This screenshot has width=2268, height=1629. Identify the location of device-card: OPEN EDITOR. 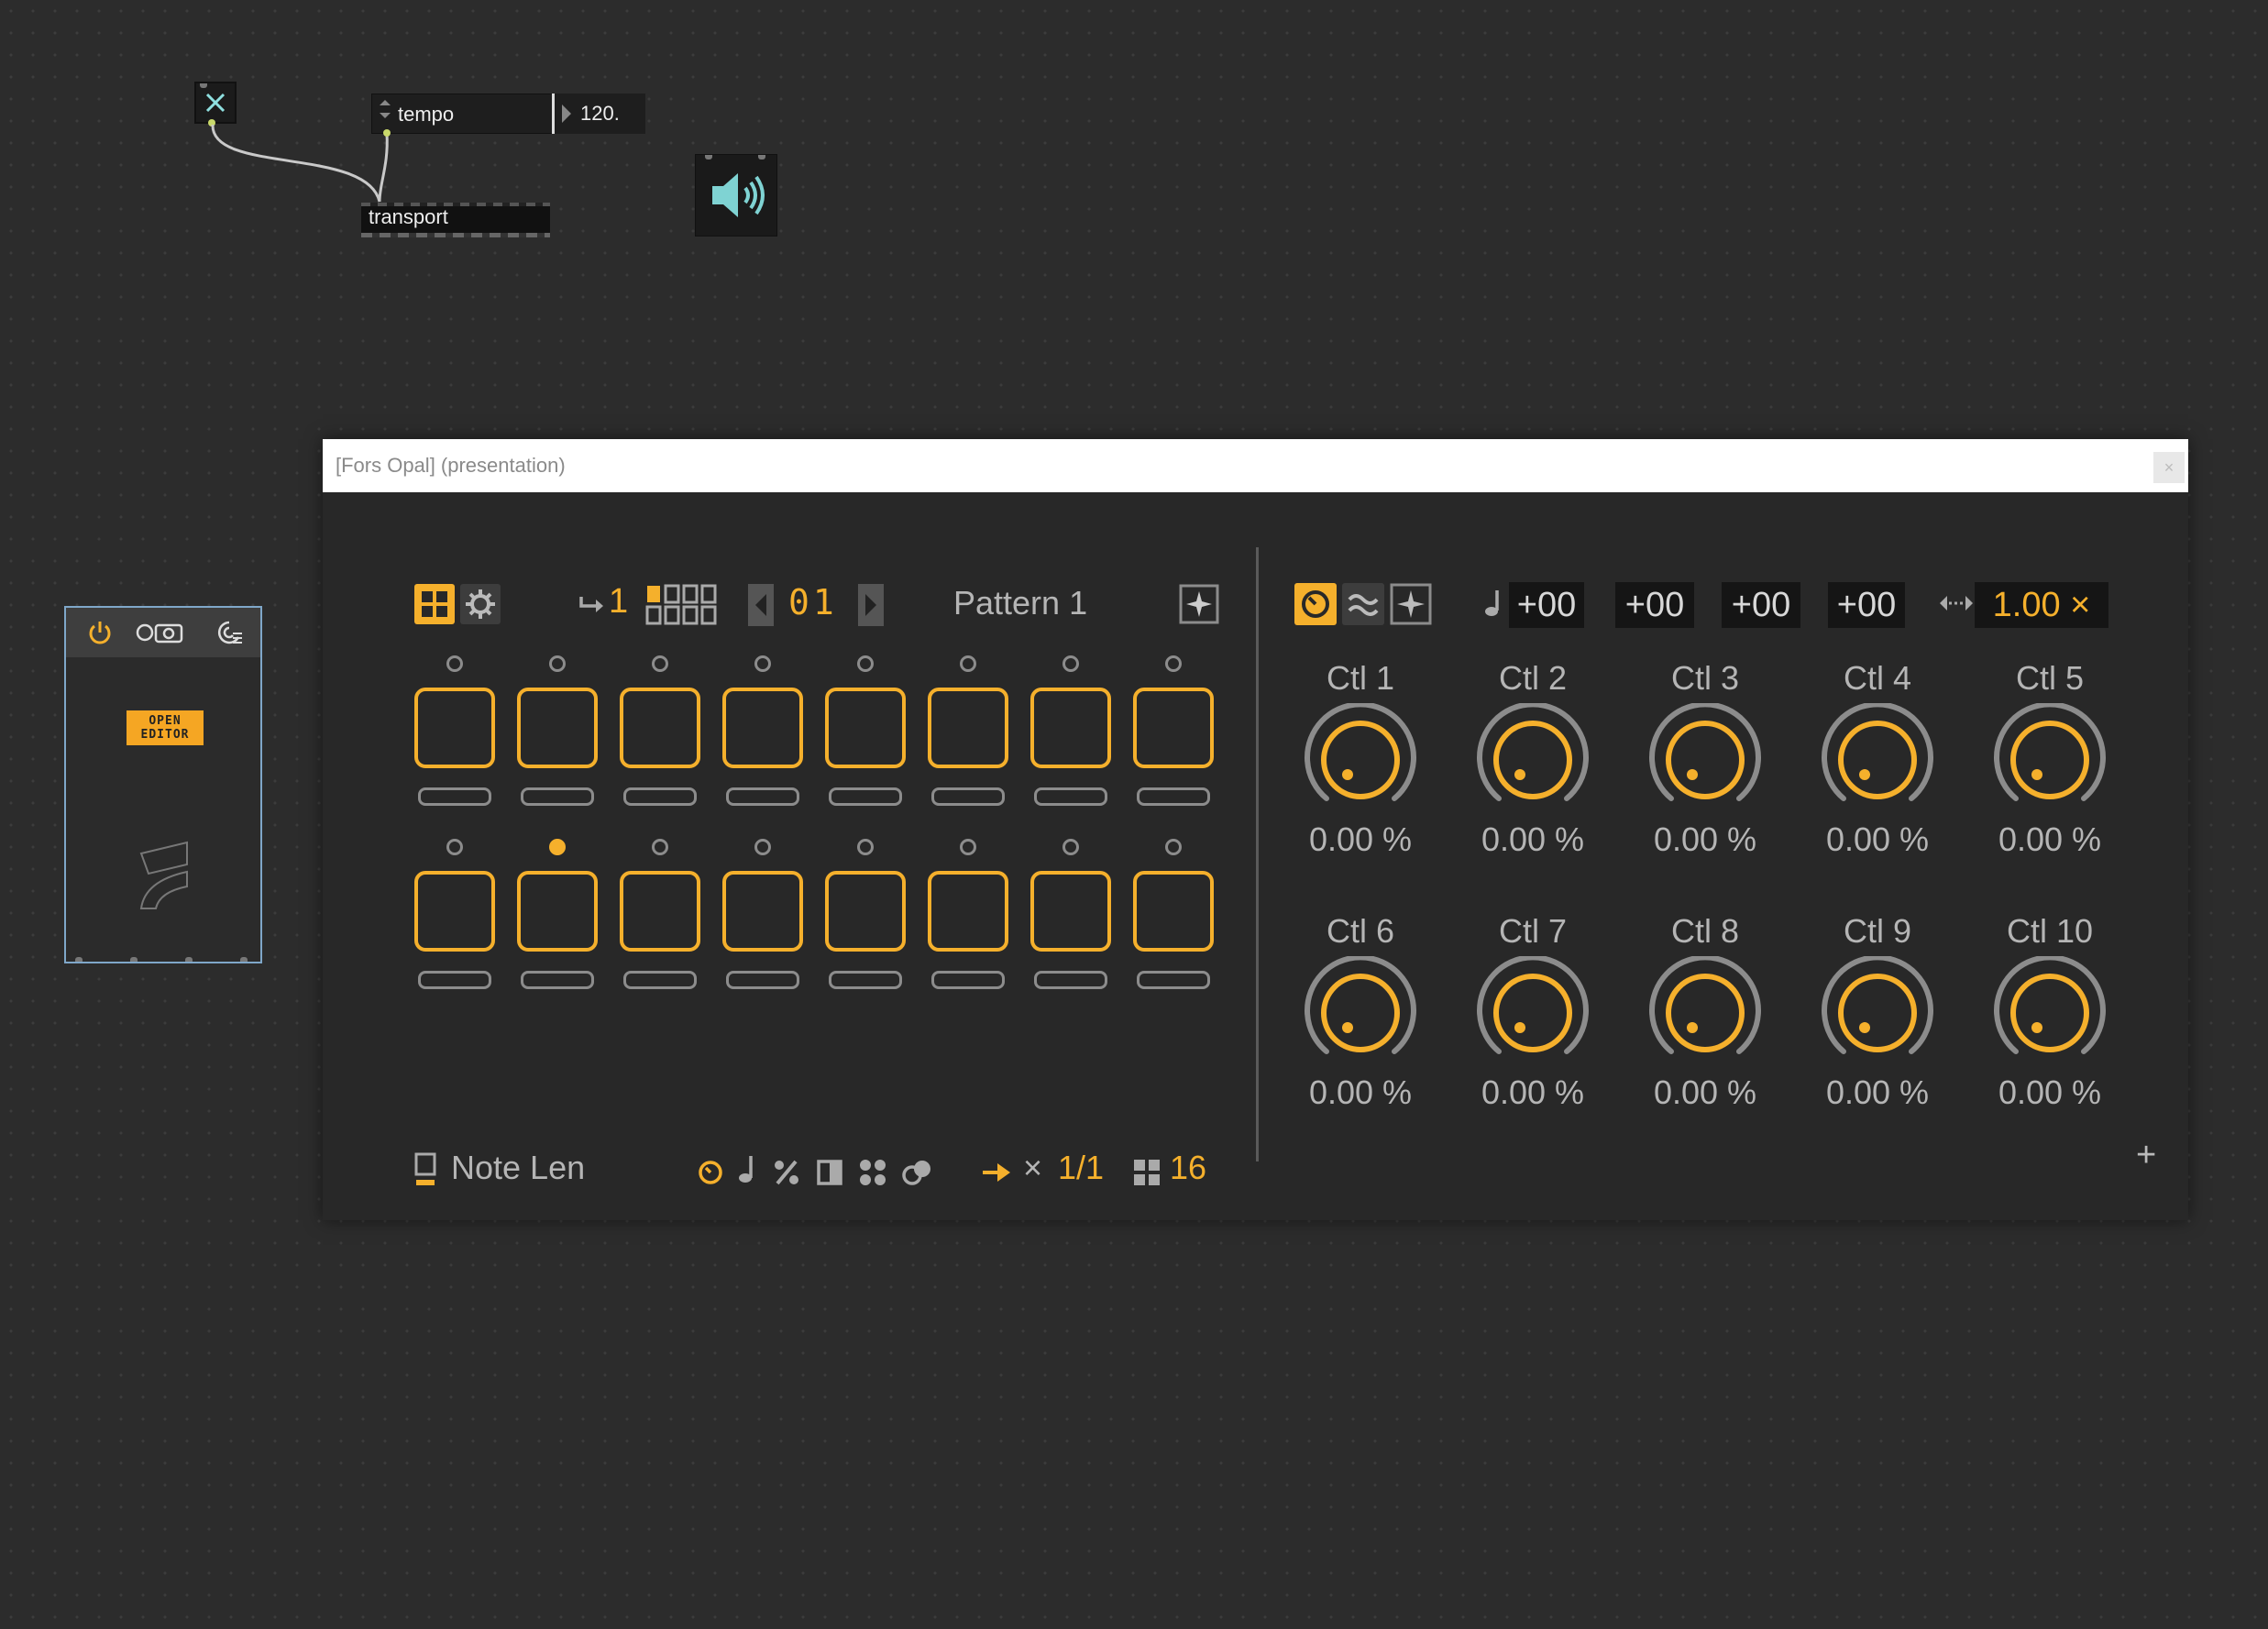
(163, 784).